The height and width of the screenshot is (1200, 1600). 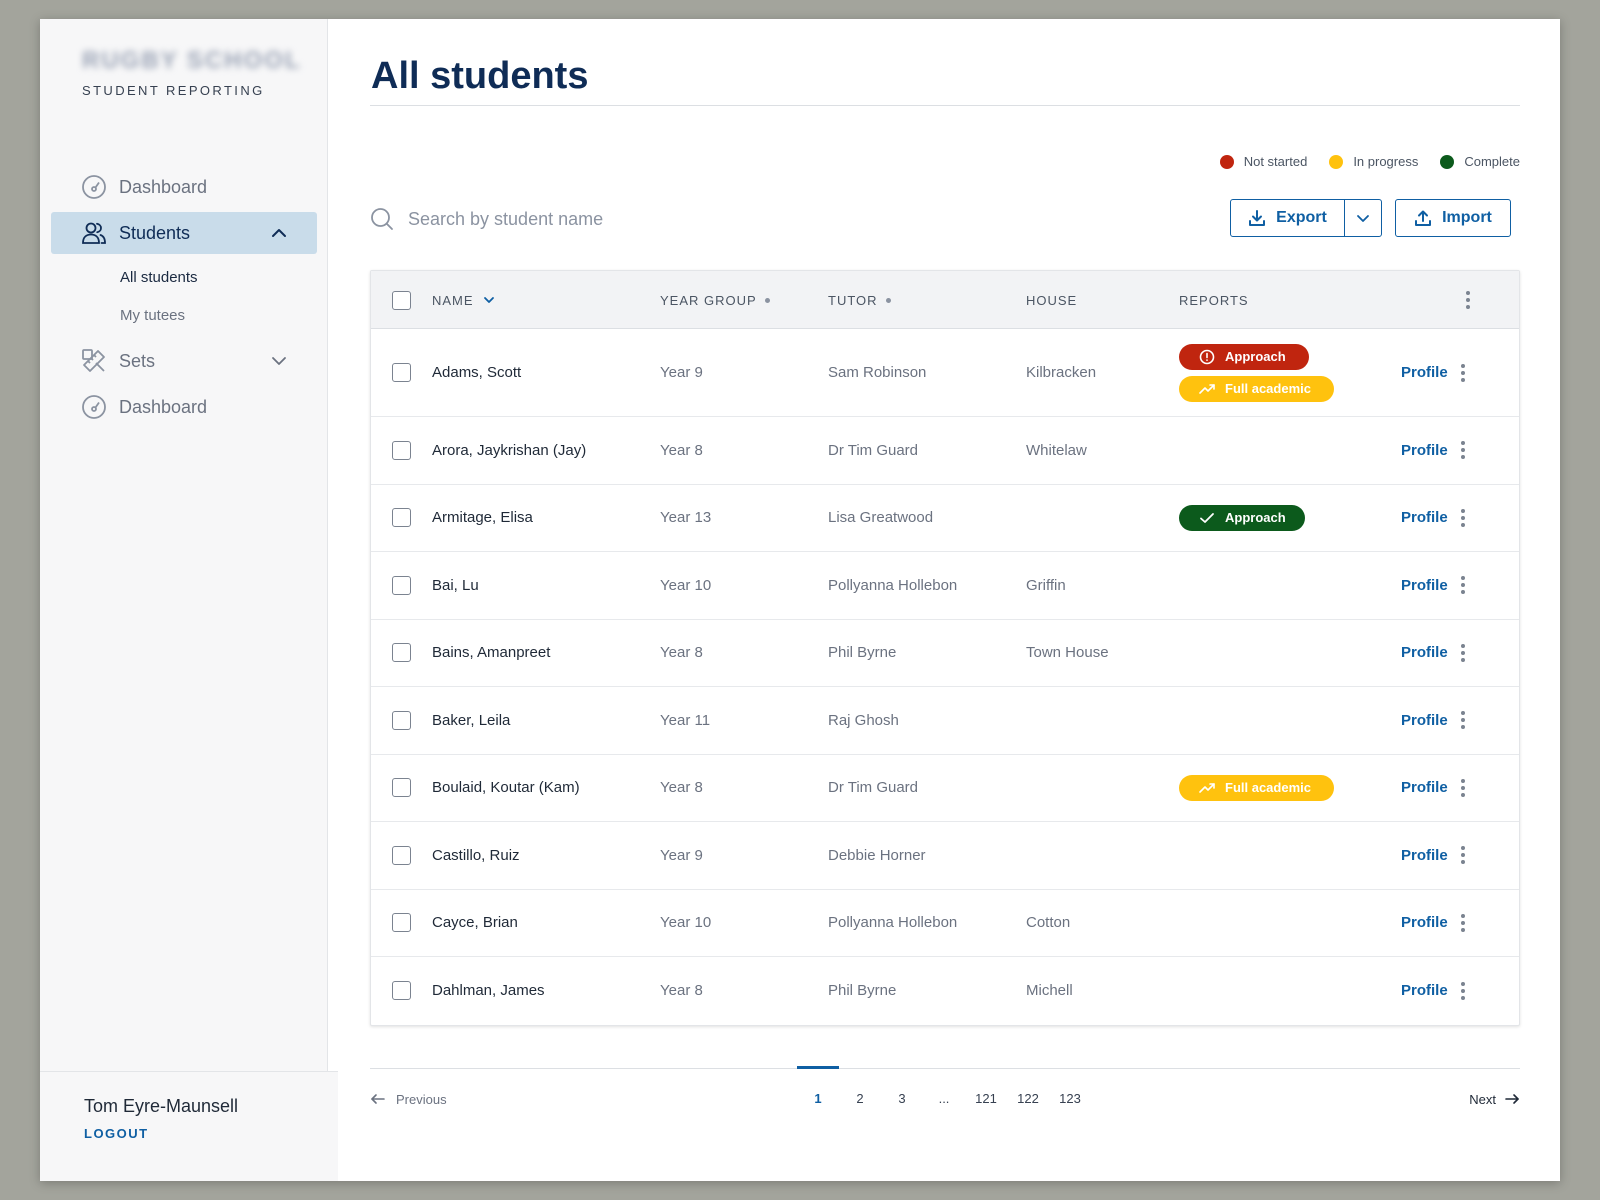 What do you see at coordinates (608, 219) in the screenshot?
I see `search-input` at bounding box center [608, 219].